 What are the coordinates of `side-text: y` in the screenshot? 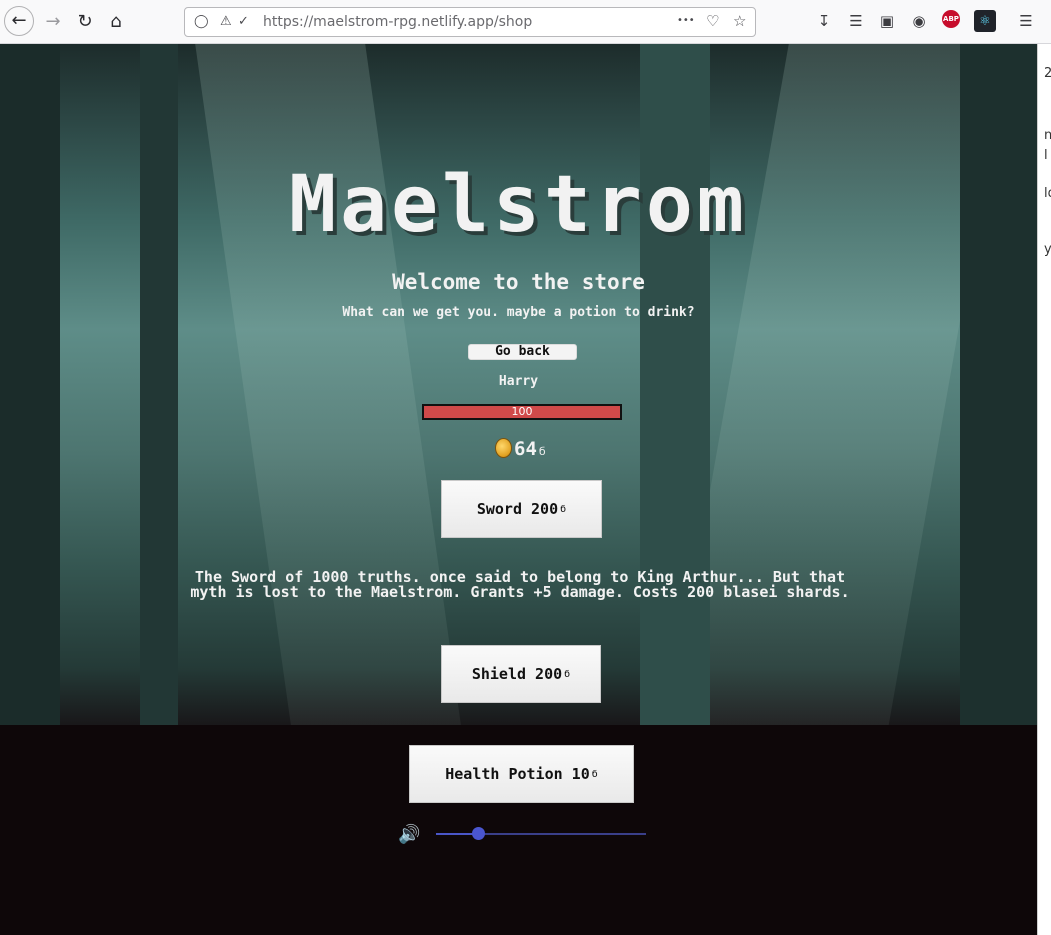 It's located at (1047, 249).